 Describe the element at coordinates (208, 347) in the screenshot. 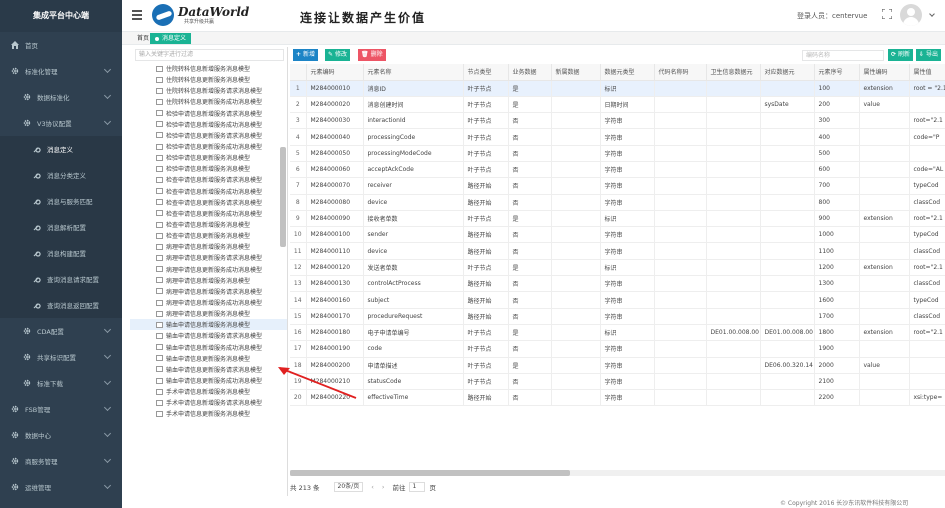

I see `tree-node: 输血申请信息新增服务成功消息模型` at that location.